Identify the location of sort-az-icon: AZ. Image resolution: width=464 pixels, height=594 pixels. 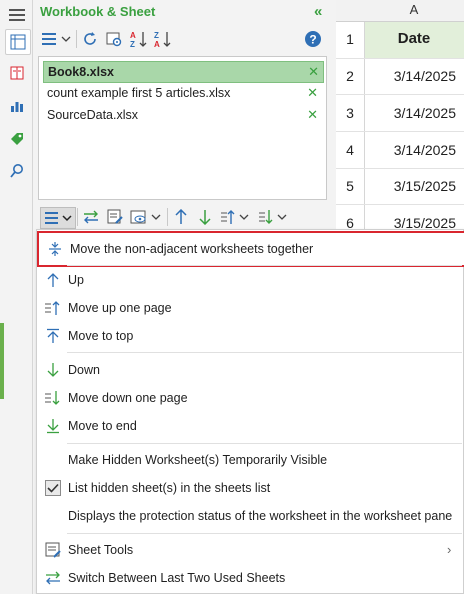
(139, 39).